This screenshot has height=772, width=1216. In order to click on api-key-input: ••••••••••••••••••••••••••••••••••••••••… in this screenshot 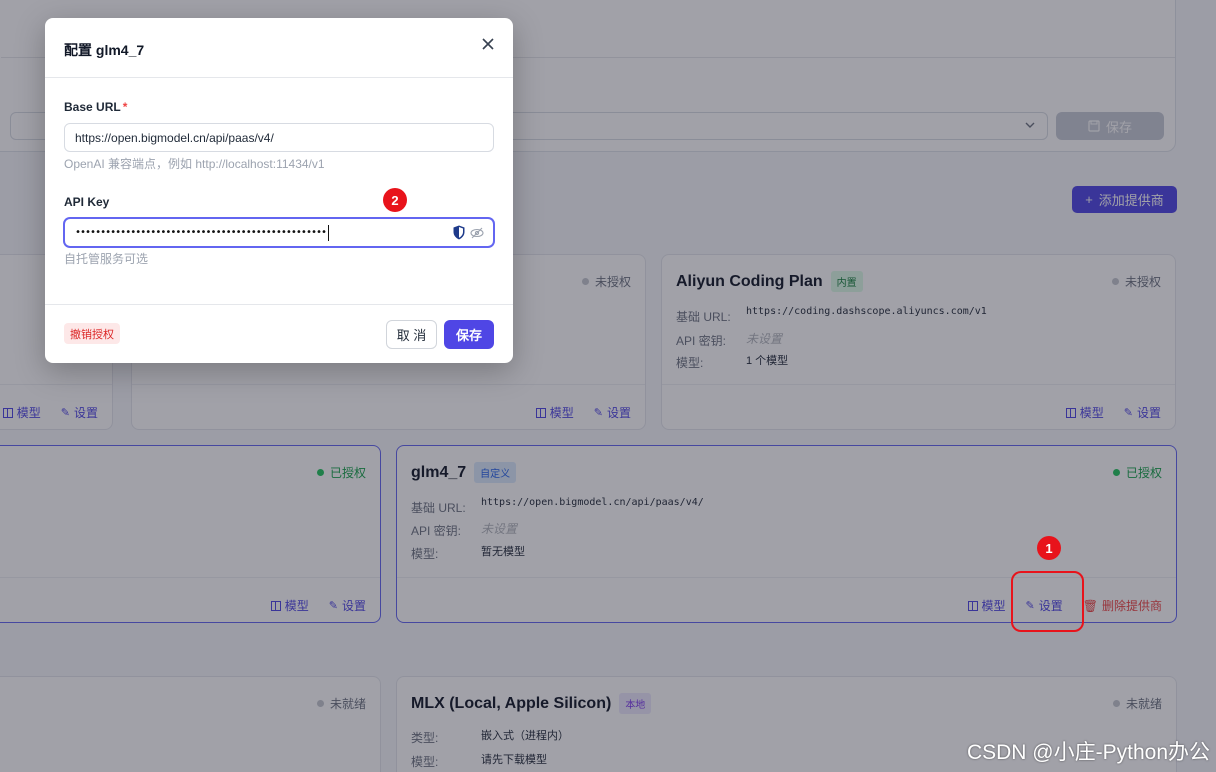, I will do `click(279, 232)`.